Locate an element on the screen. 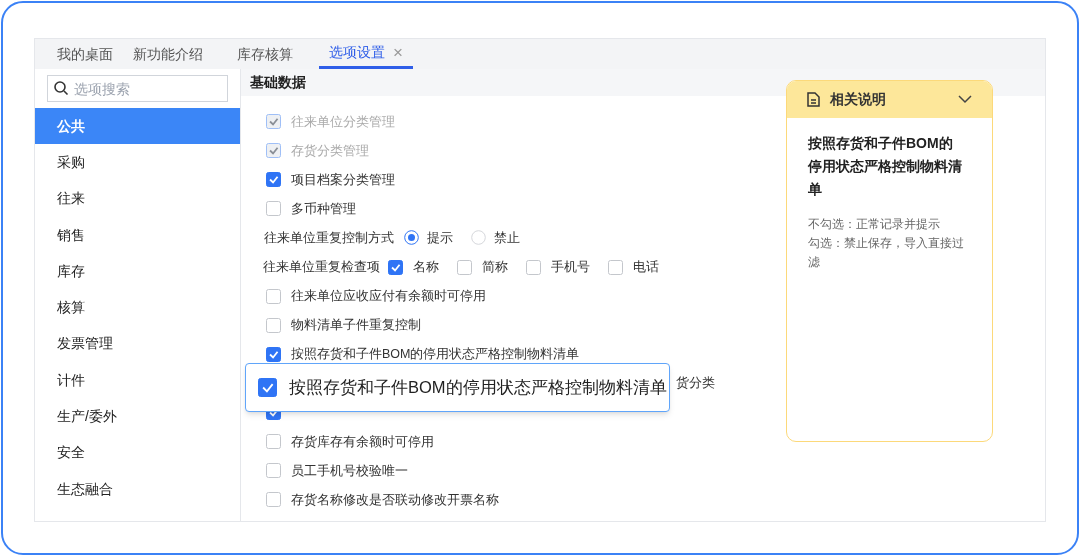 The height and width of the screenshot is (556, 1080). radio-label: 提示 is located at coordinates (440, 238).